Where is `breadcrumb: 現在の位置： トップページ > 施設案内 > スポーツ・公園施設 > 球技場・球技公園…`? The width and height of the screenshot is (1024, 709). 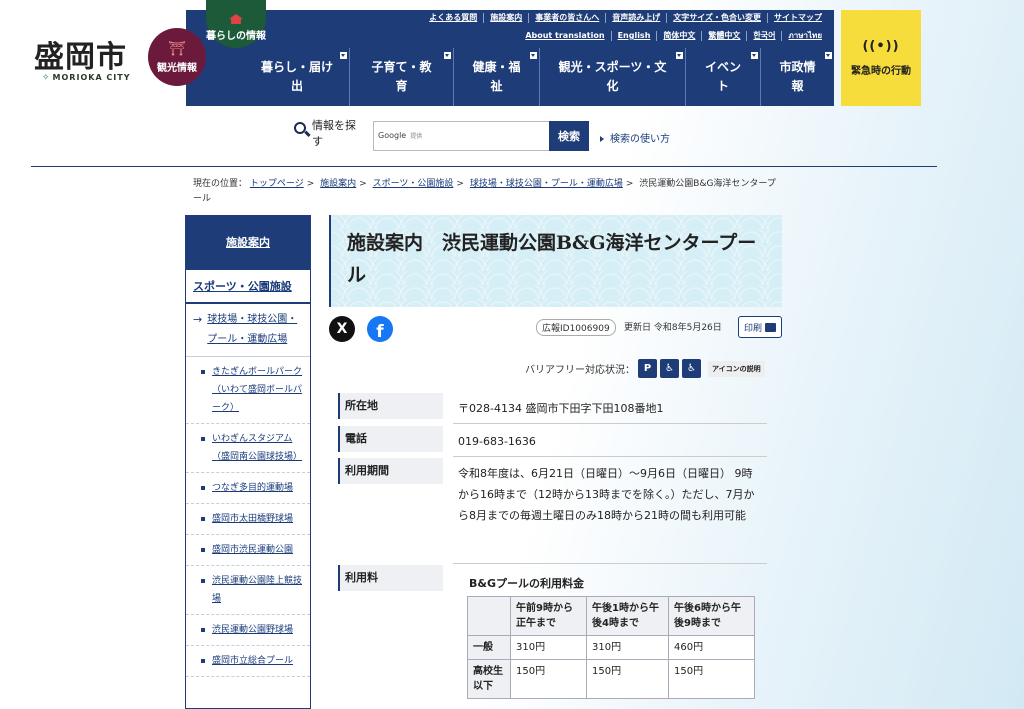
breadcrumb: 現在の位置： トップページ > 施設案内 > スポーツ・公園施設 > 球技場・球技公園… is located at coordinates (484, 191).